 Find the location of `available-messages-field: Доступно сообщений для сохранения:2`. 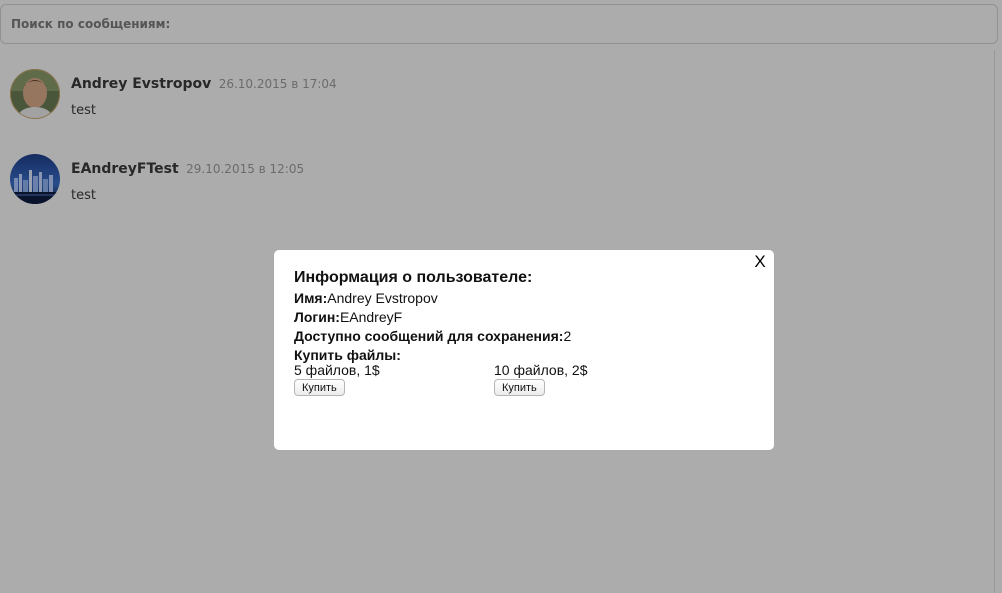

available-messages-field: Доступно сообщений для сохранения:2 is located at coordinates (432, 336).